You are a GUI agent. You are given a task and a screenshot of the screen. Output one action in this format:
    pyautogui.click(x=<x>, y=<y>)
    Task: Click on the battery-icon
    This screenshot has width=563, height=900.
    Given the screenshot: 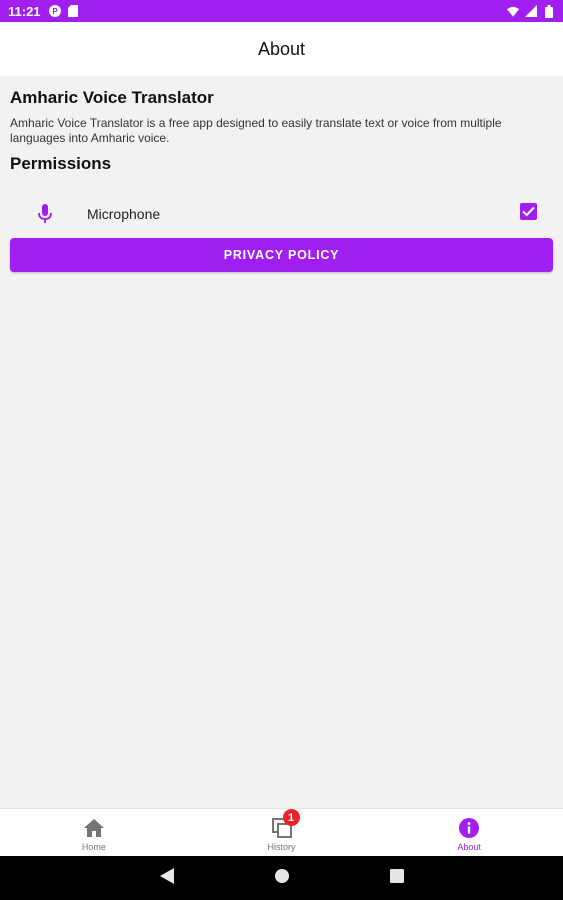 What is the action you would take?
    pyautogui.click(x=549, y=11)
    